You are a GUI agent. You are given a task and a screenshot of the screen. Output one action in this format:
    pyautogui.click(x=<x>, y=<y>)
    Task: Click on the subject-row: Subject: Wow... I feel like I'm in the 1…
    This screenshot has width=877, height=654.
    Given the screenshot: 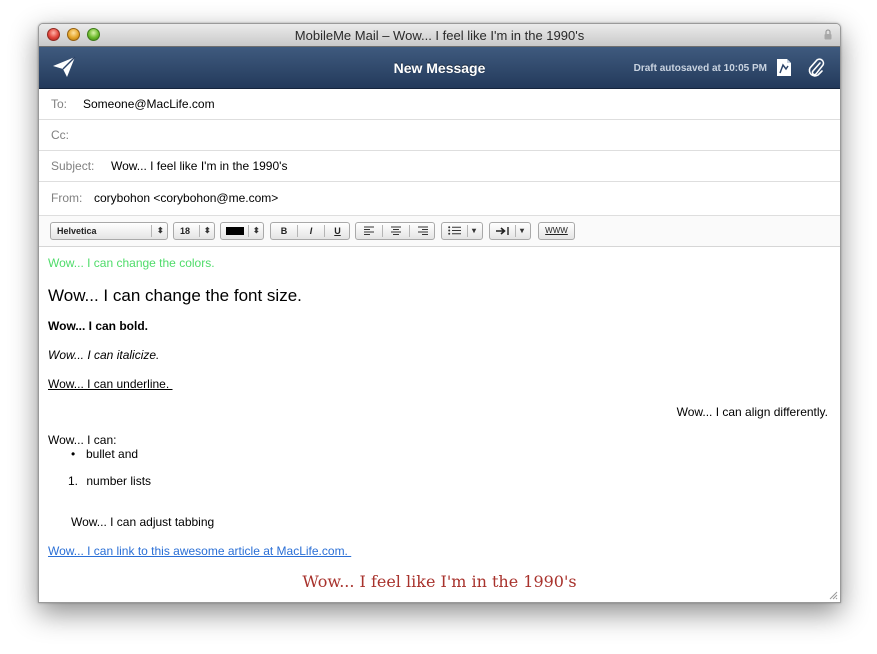 What is the action you would take?
    pyautogui.click(x=439, y=166)
    